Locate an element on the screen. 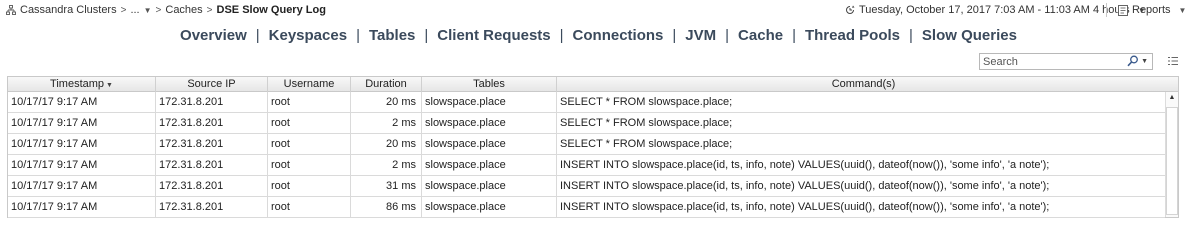 This screenshot has width=1189, height=244. sort-desc-icon: ▼ is located at coordinates (109, 85).